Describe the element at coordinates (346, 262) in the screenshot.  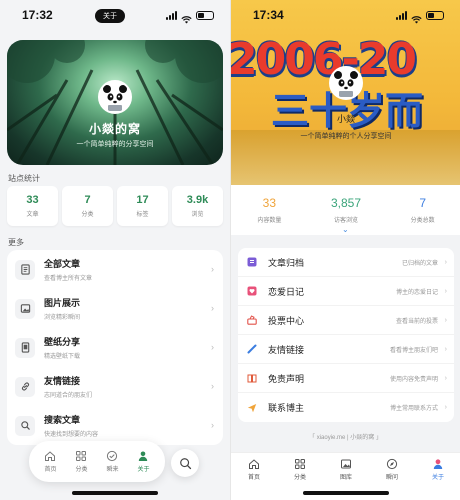
I see `menu-archive: 文章归档 已归档的文章 ›` at that location.